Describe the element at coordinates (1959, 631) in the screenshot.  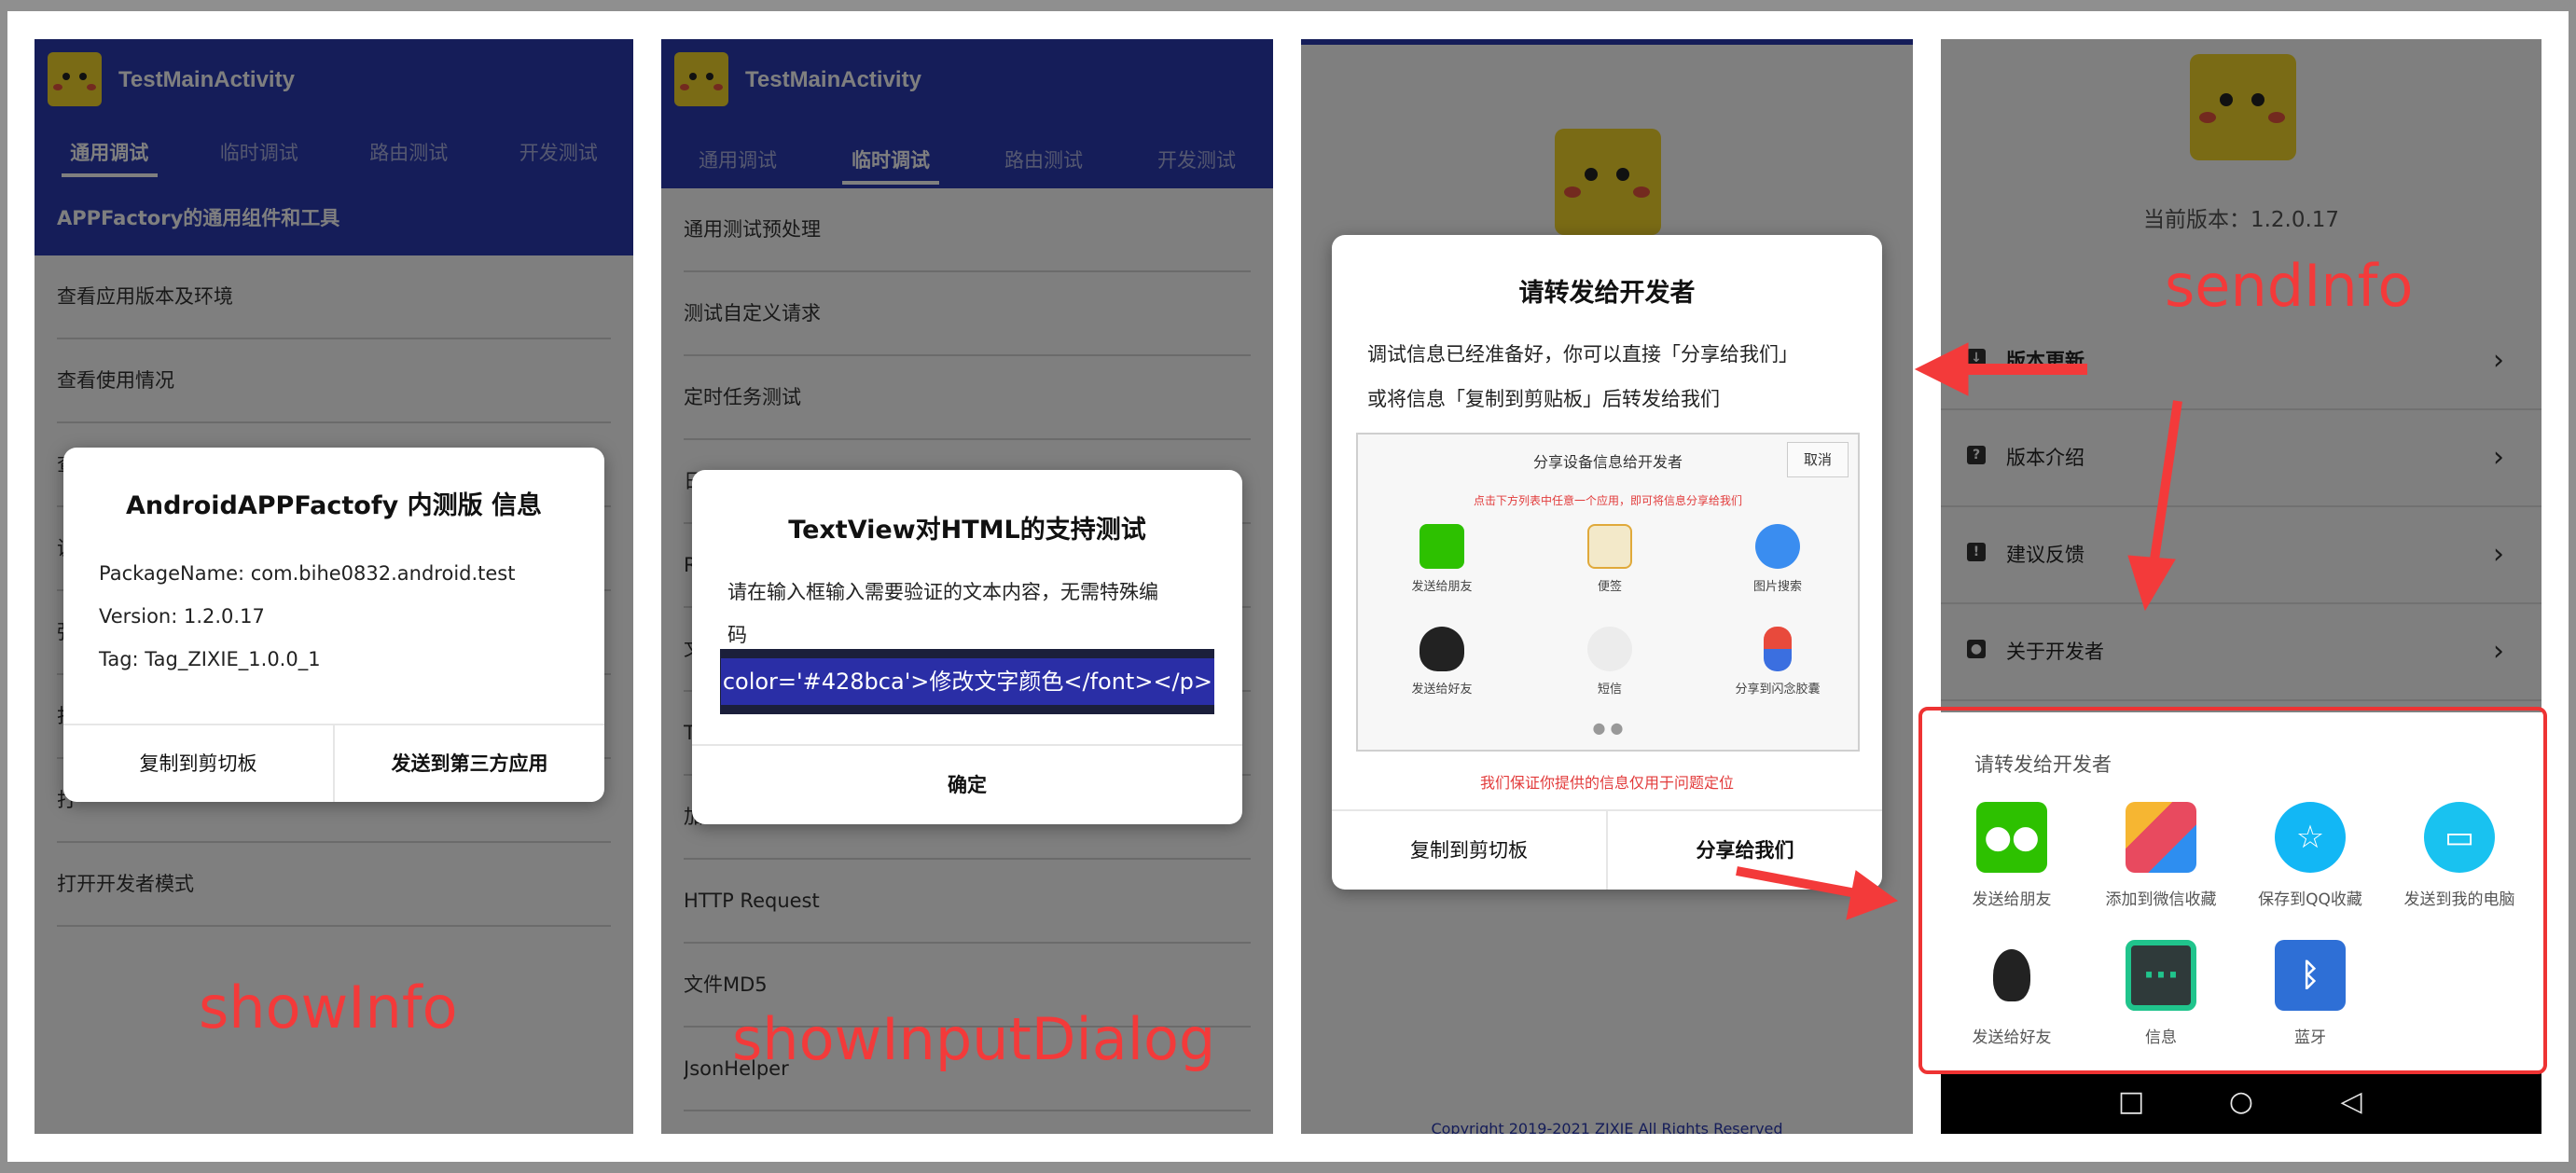
I see `annotation-arrows` at that location.